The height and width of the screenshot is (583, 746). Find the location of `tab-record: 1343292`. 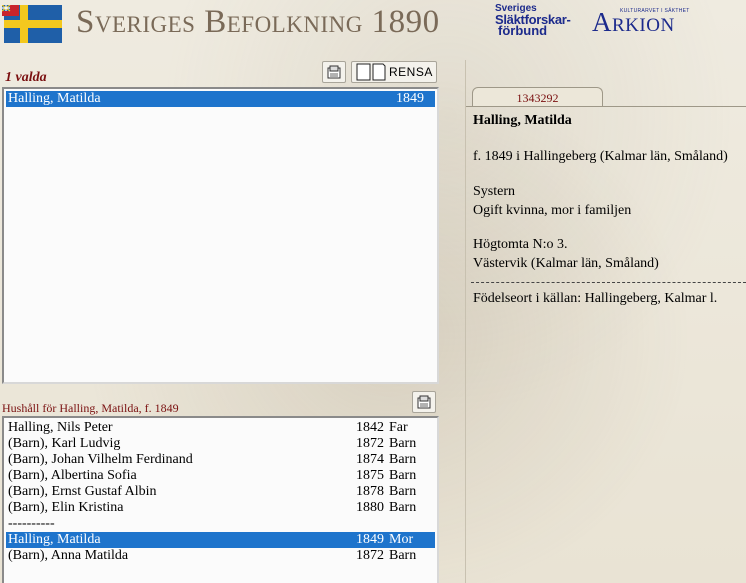

tab-record: 1343292 is located at coordinates (537, 97).